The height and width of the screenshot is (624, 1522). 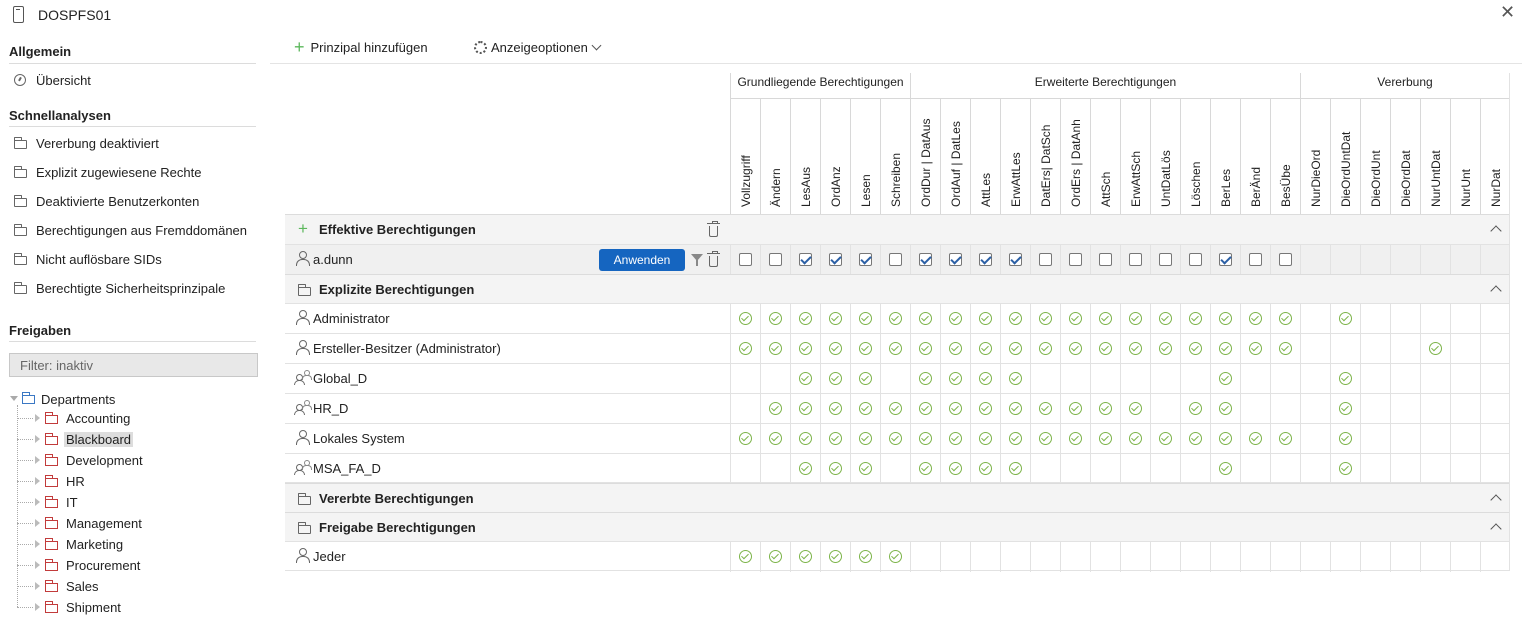 I want to click on view-options-button: Anzeigeoptionen, so click(x=538, y=47).